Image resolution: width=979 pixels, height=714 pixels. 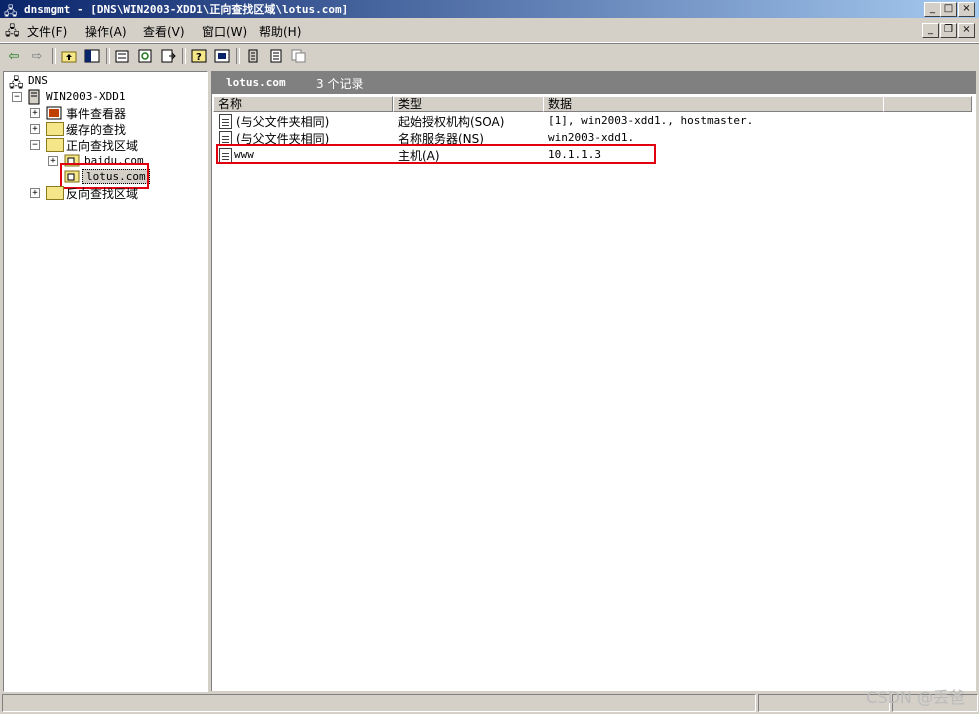 What do you see at coordinates (38, 80) in the screenshot?
I see `tree-item-dns: DNS` at bounding box center [38, 80].